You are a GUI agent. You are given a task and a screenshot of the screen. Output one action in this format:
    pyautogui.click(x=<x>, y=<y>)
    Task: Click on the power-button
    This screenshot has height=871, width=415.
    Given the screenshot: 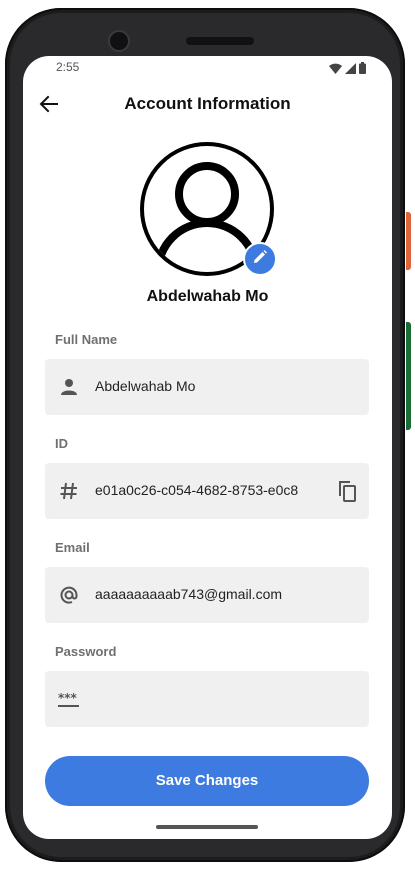 What is the action you would take?
    pyautogui.click(x=408, y=241)
    